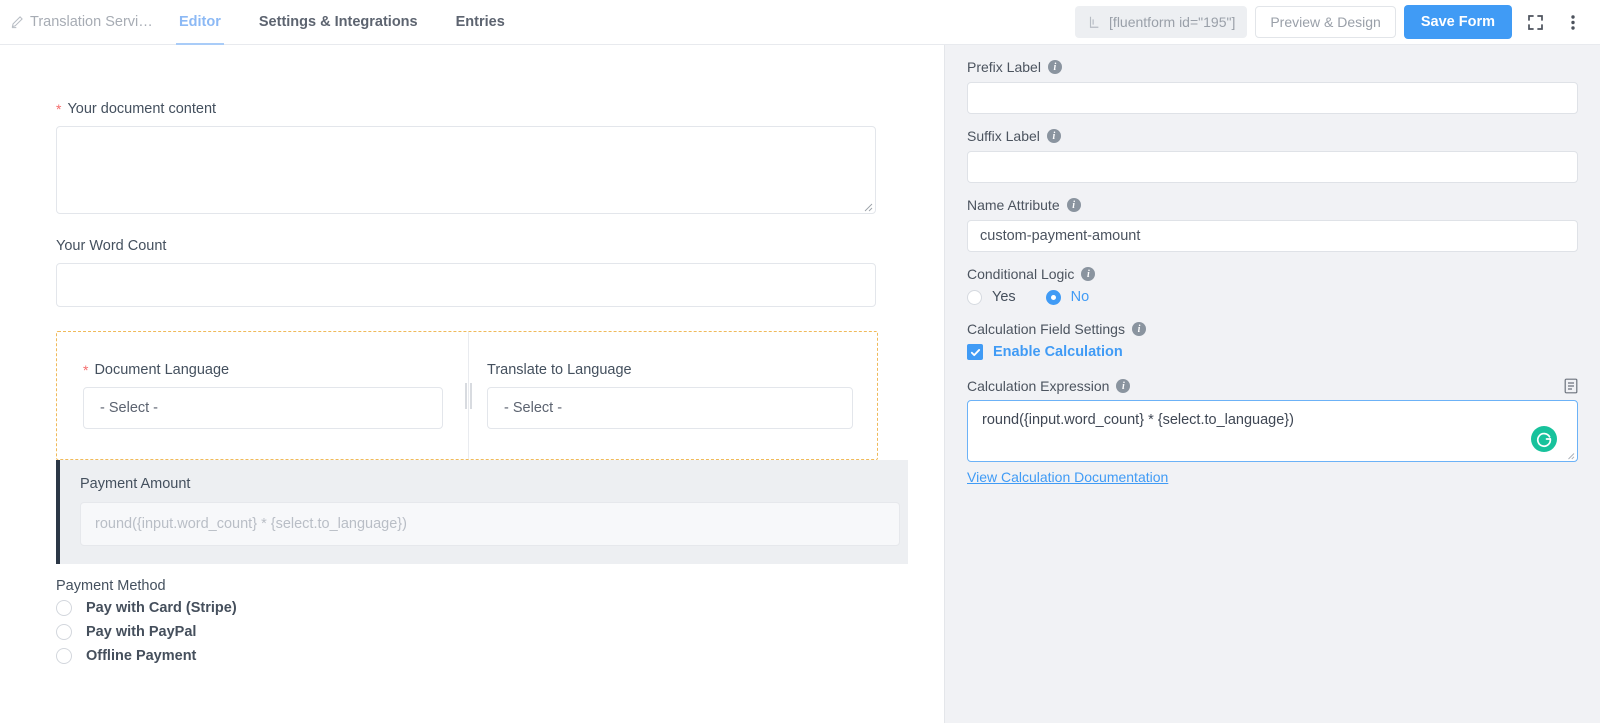 Image resolution: width=1600 pixels, height=723 pixels. Describe the element at coordinates (263, 370) in the screenshot. I see `field-label-document-language: * Document Language` at that location.